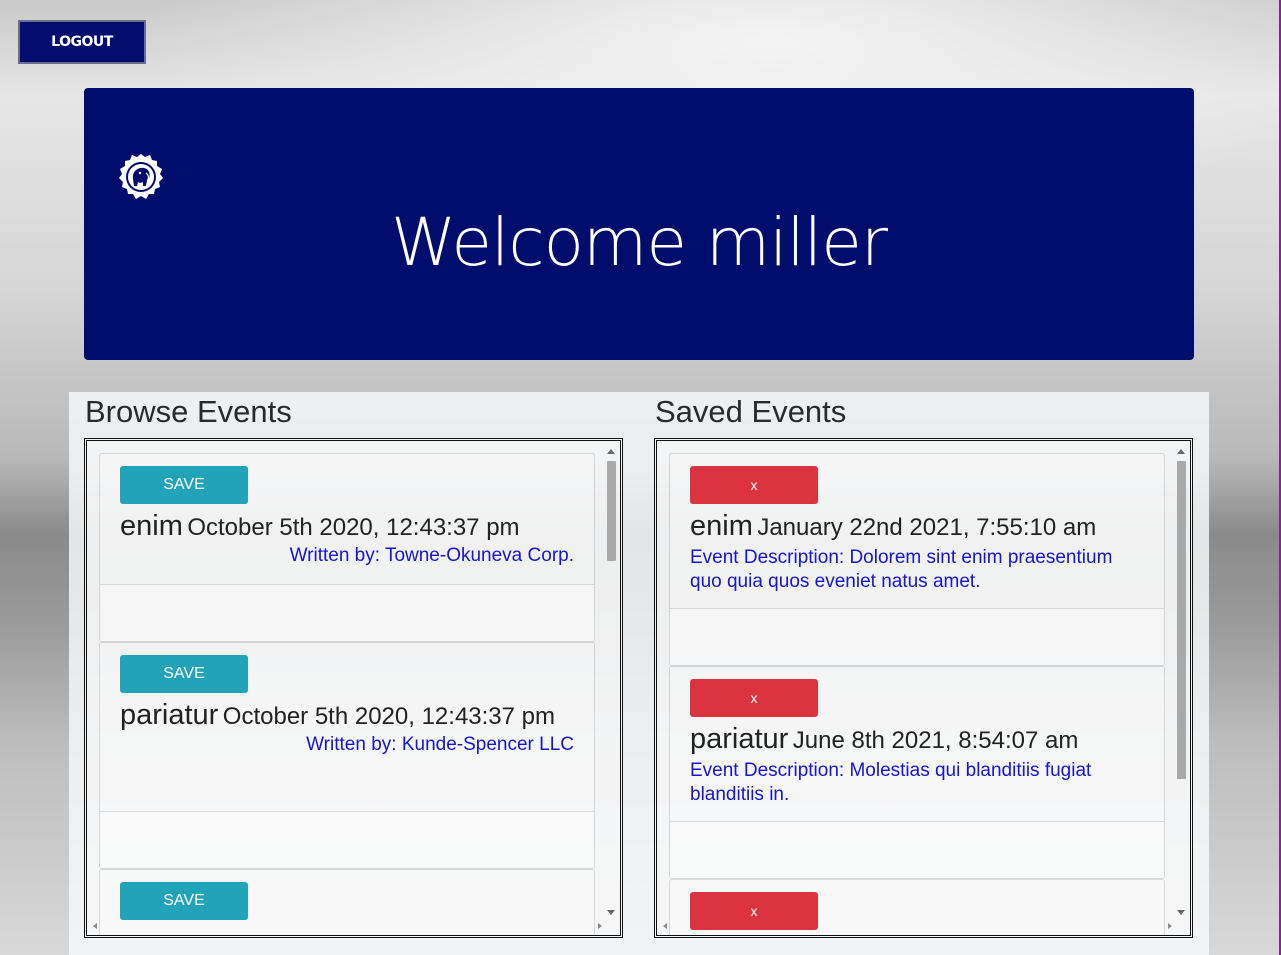 This screenshot has height=955, width=1281. I want to click on event-heading: pariatur June 8th 2021, 8:54:07 am, so click(917, 739).